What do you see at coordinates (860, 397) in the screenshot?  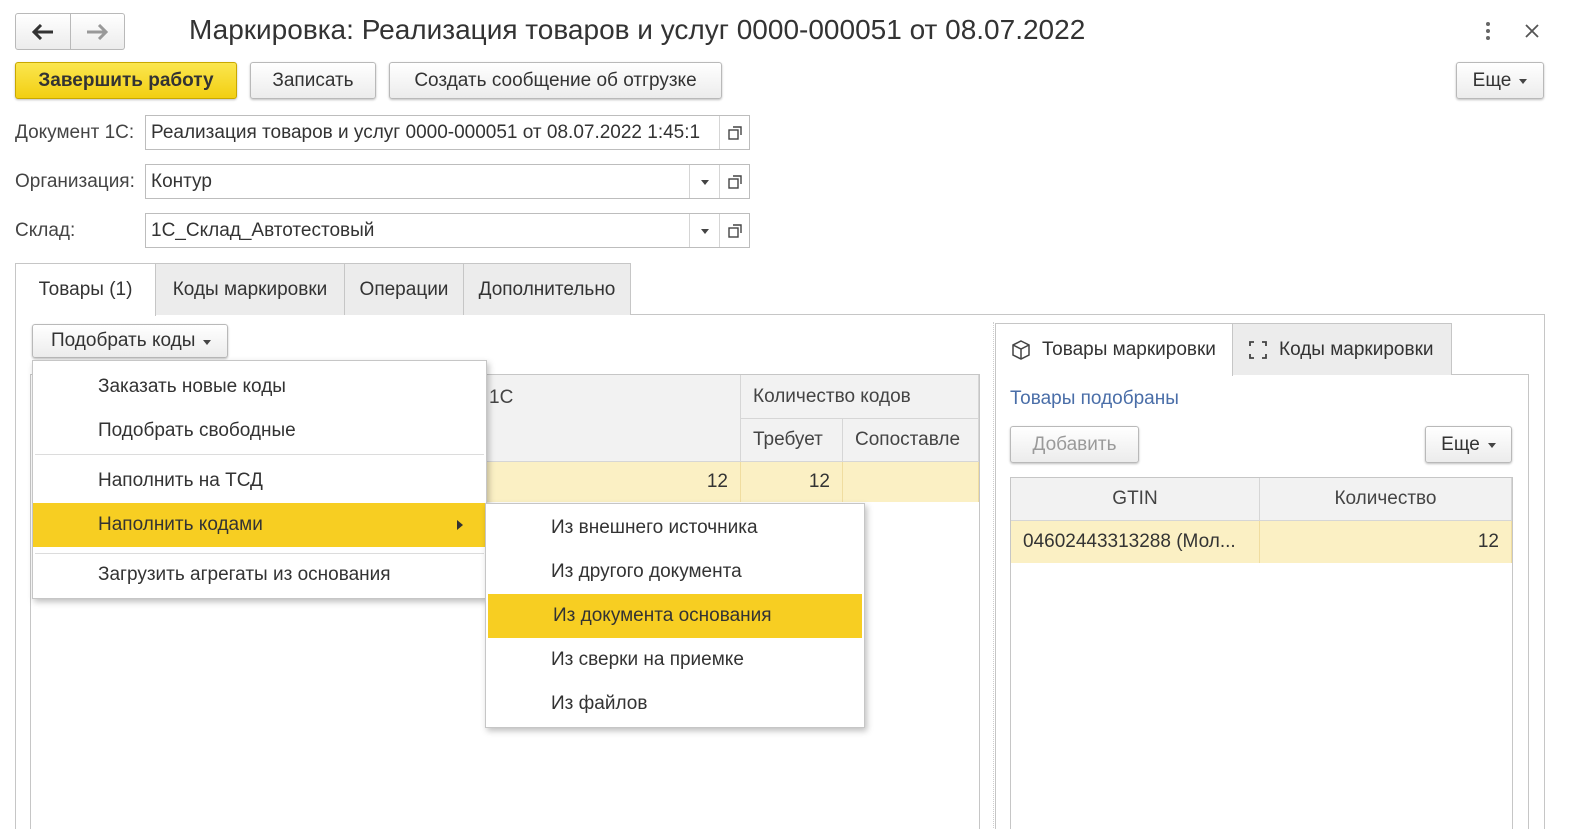 I see `col-codes-header: Количество кодов` at bounding box center [860, 397].